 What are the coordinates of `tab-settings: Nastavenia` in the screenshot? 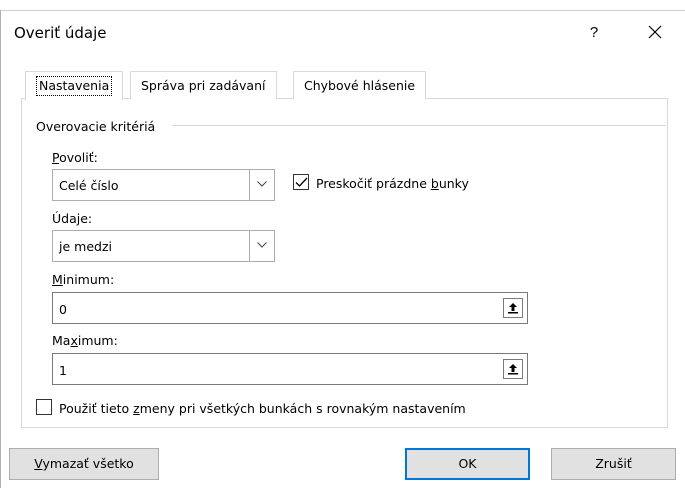 It's located at (74, 85).